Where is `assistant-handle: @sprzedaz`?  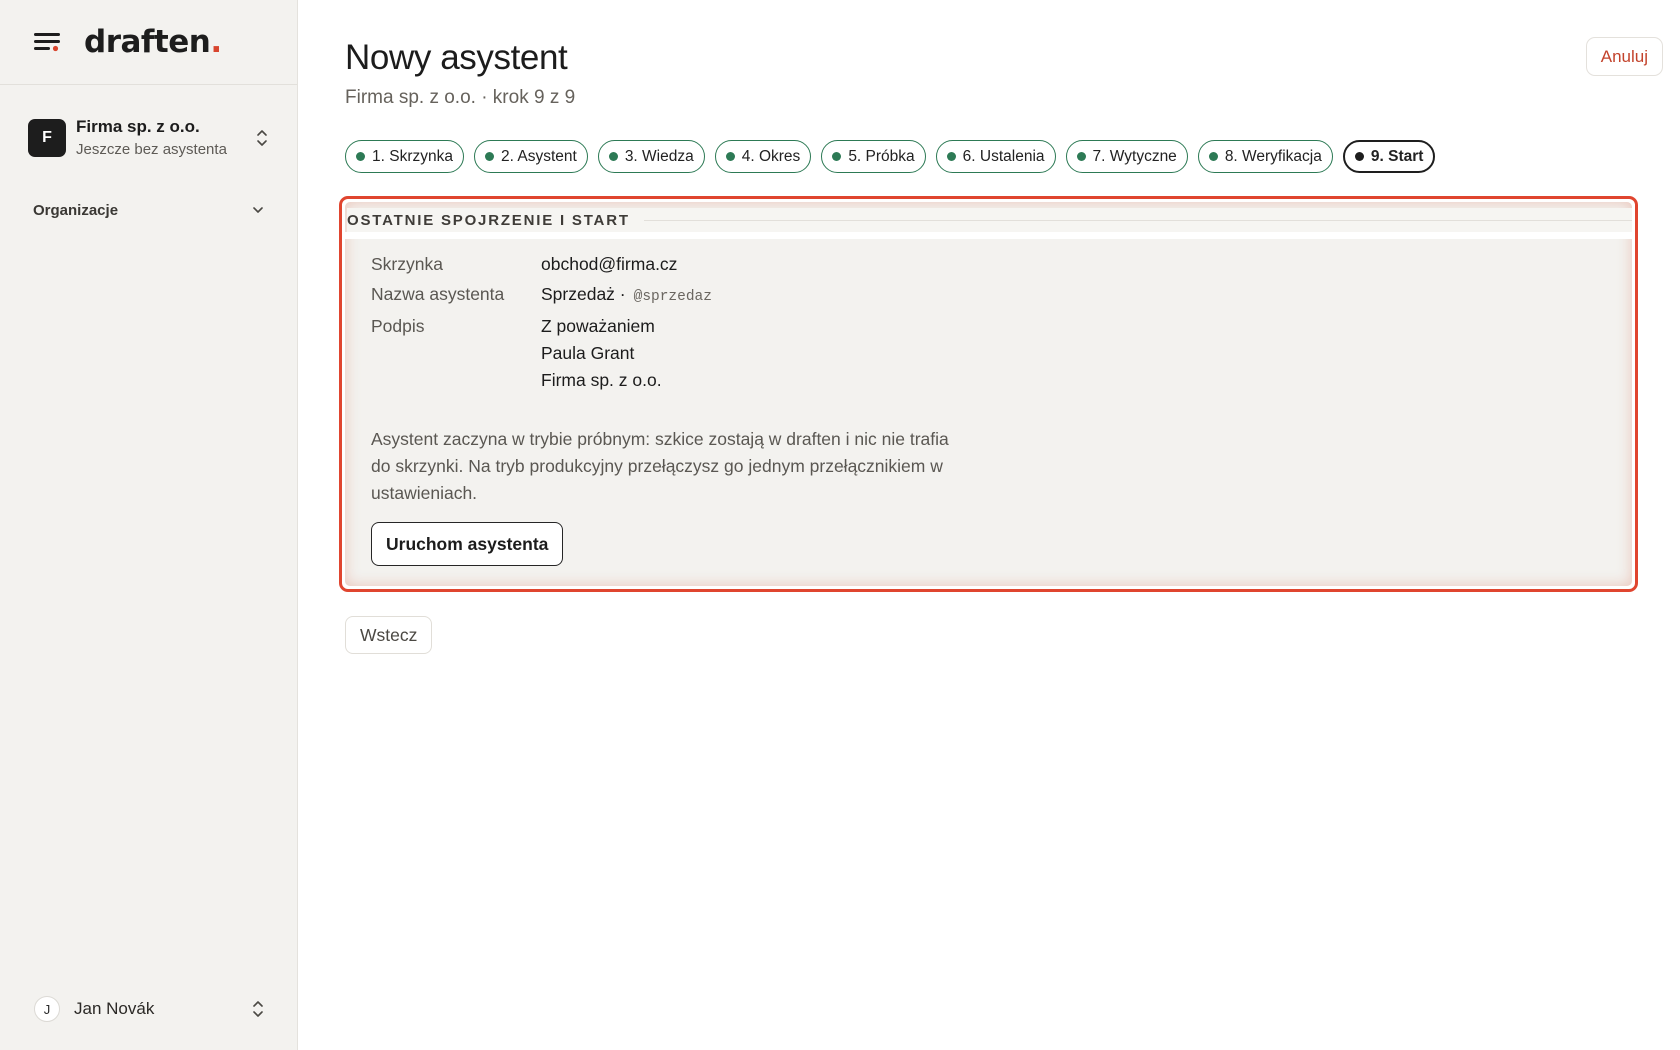 assistant-handle: @sprzedaz is located at coordinates (672, 297).